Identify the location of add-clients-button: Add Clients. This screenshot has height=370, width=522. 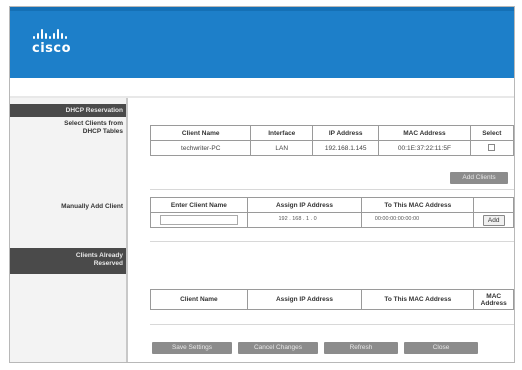
(479, 178).